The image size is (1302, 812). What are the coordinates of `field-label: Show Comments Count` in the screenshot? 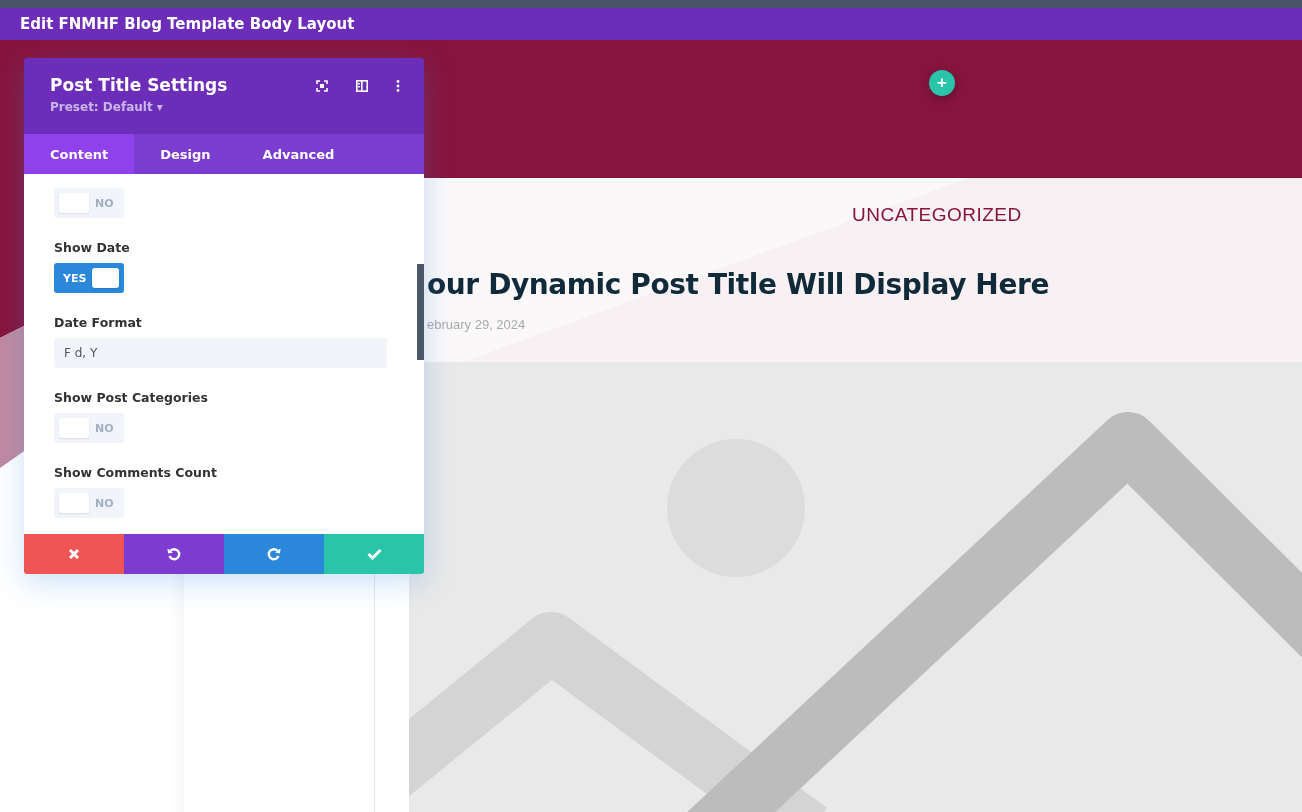 It's located at (135, 472).